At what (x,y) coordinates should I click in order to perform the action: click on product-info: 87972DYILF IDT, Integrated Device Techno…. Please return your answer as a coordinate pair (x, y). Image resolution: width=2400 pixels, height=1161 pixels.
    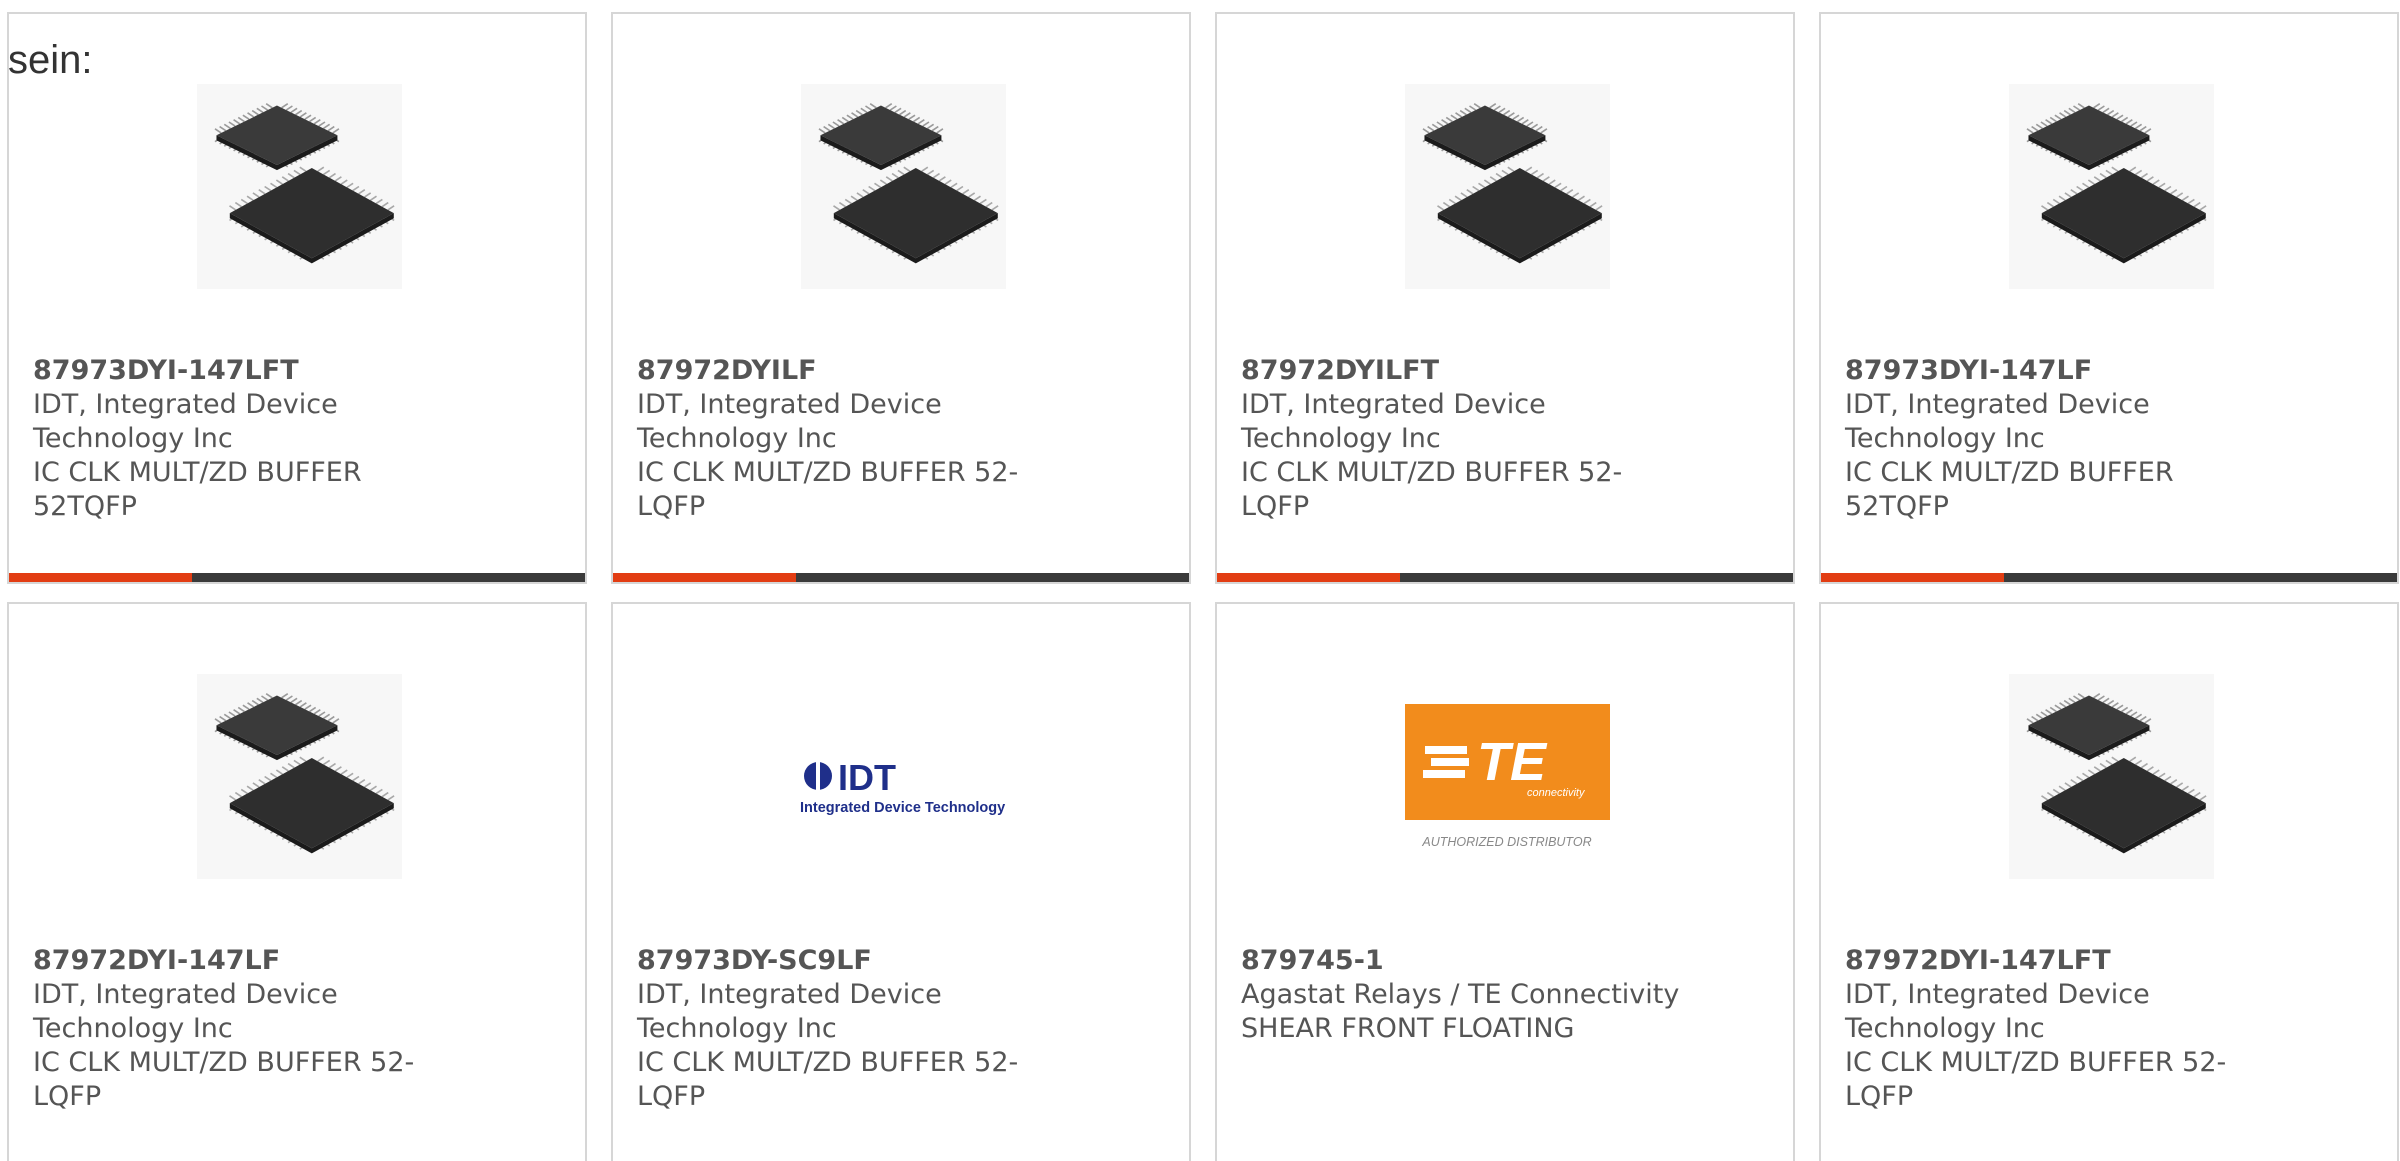
    Looking at the image, I should click on (857, 439).